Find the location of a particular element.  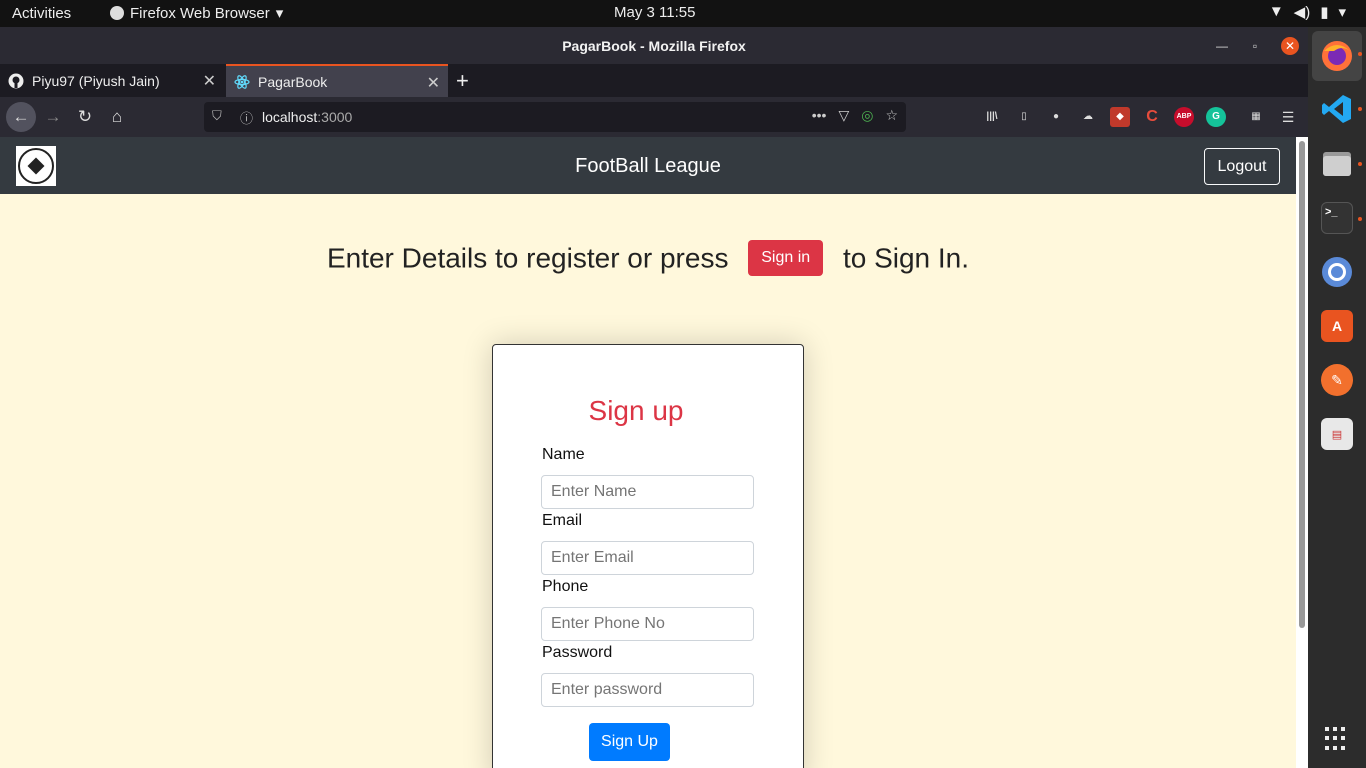

library-icon: |||\ is located at coordinates (992, 117).